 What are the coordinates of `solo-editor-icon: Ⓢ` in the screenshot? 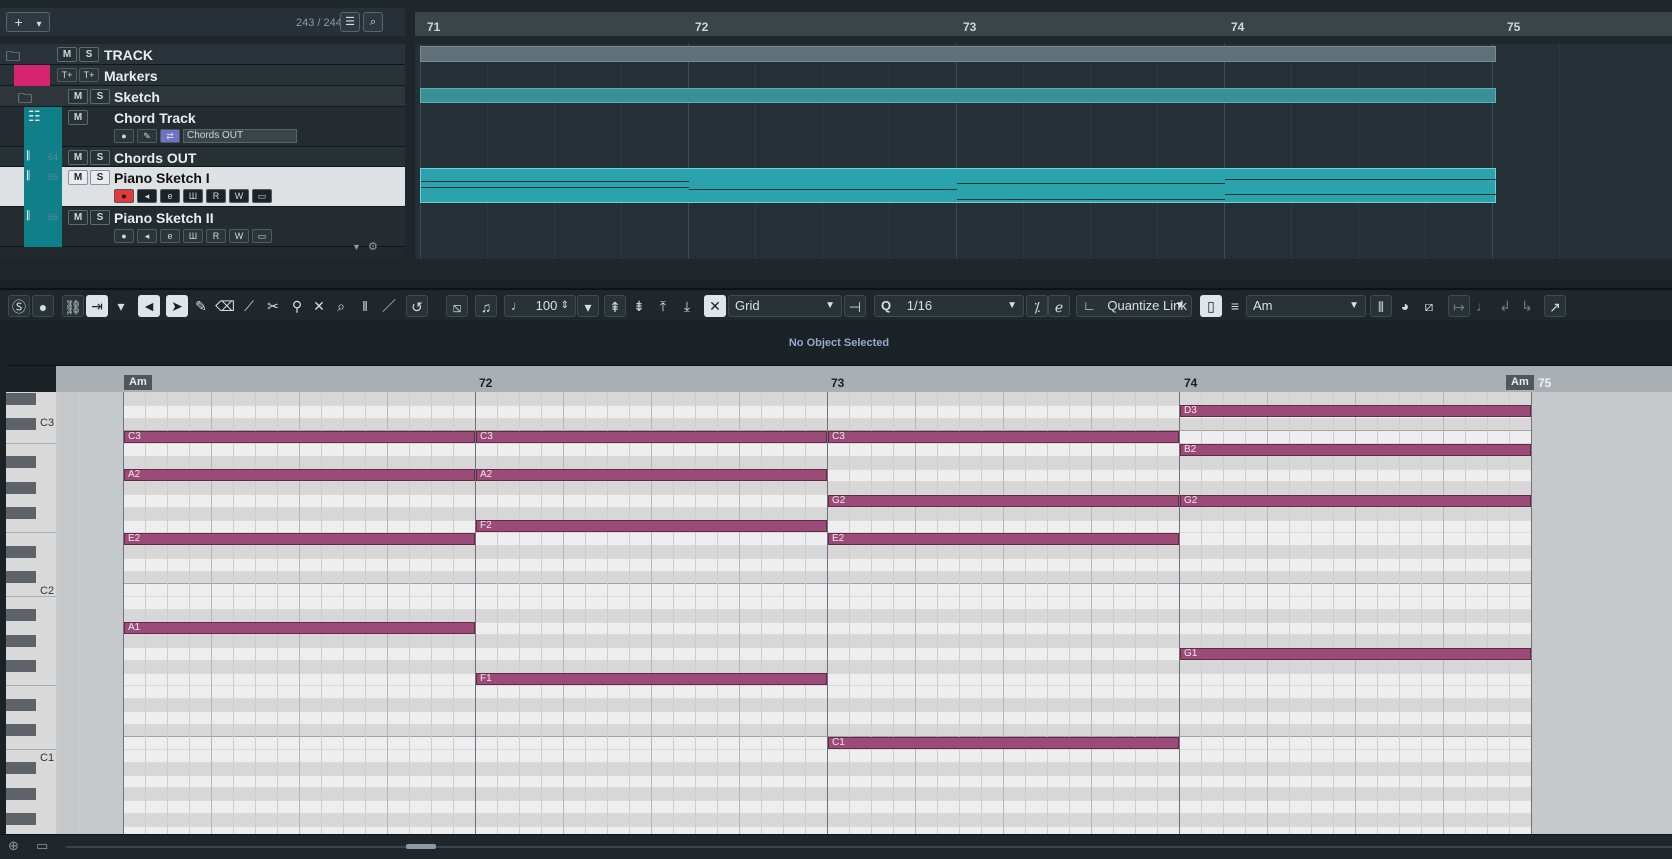 It's located at (19, 306).